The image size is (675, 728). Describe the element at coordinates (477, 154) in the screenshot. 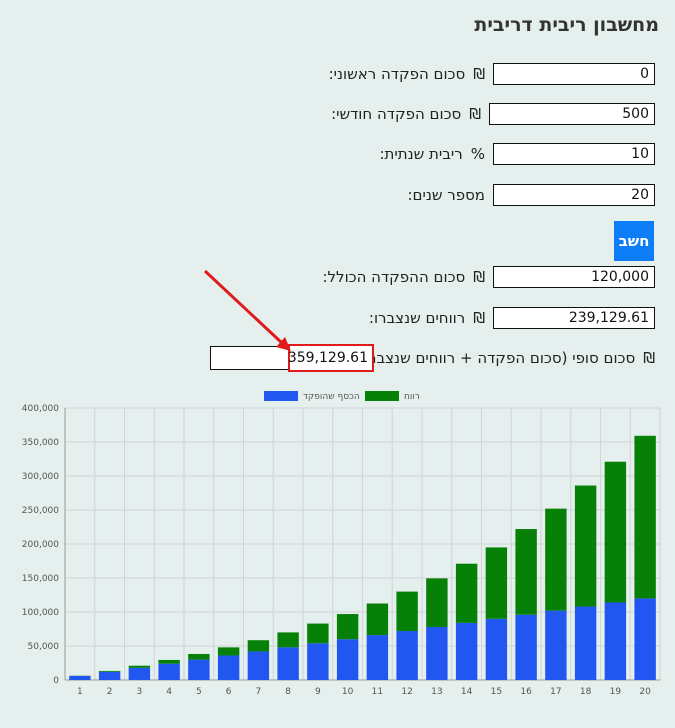

I see `percent-unit: %` at that location.